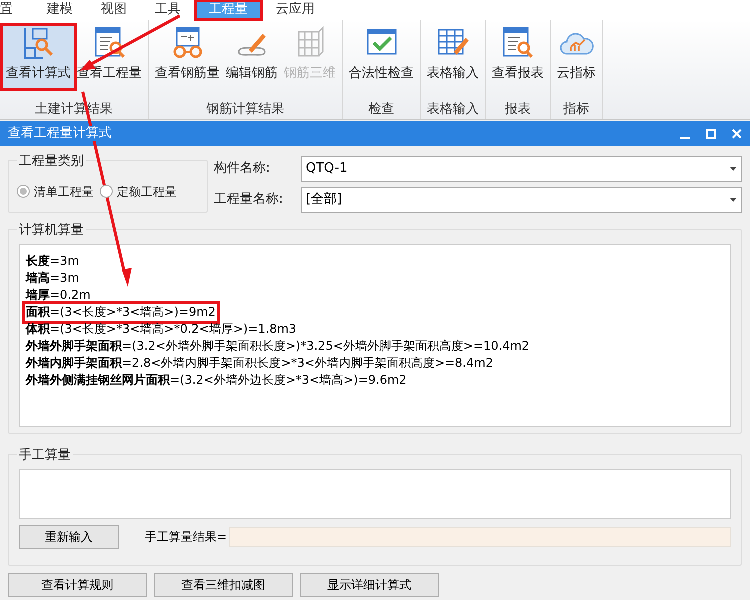  Describe the element at coordinates (223, 585) in the screenshot. I see `dialog-button: 查看三维扣减图` at that location.